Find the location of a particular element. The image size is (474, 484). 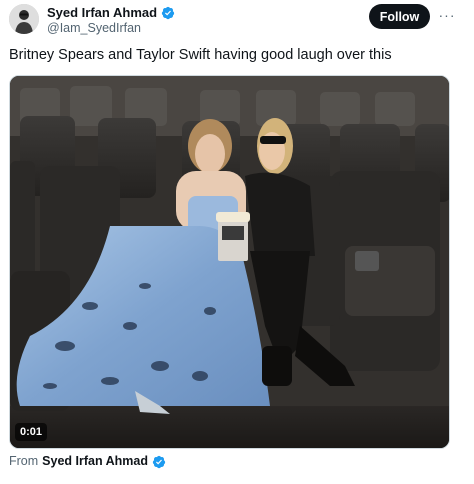

source-author-name: Syed Irfan Ahmad is located at coordinates (95, 461).